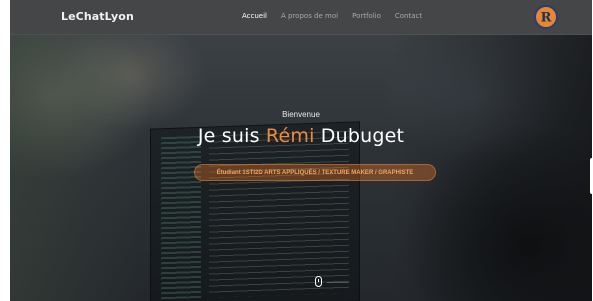 The width and height of the screenshot is (593, 301). Describe the element at coordinates (408, 16) in the screenshot. I see `nav-link-contact: Contact` at that location.